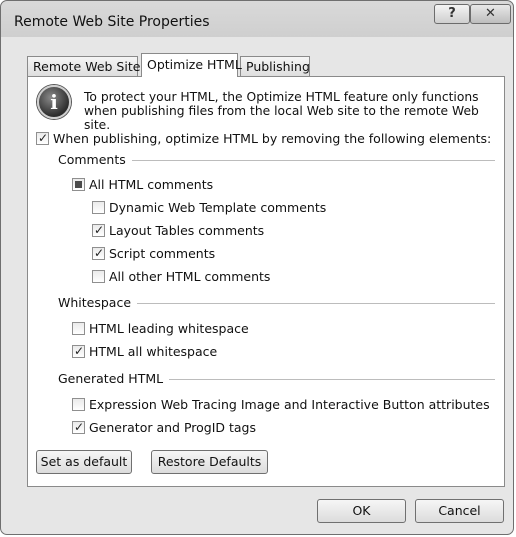 The image size is (516, 537). I want to click on help-icon: ?, so click(452, 13).